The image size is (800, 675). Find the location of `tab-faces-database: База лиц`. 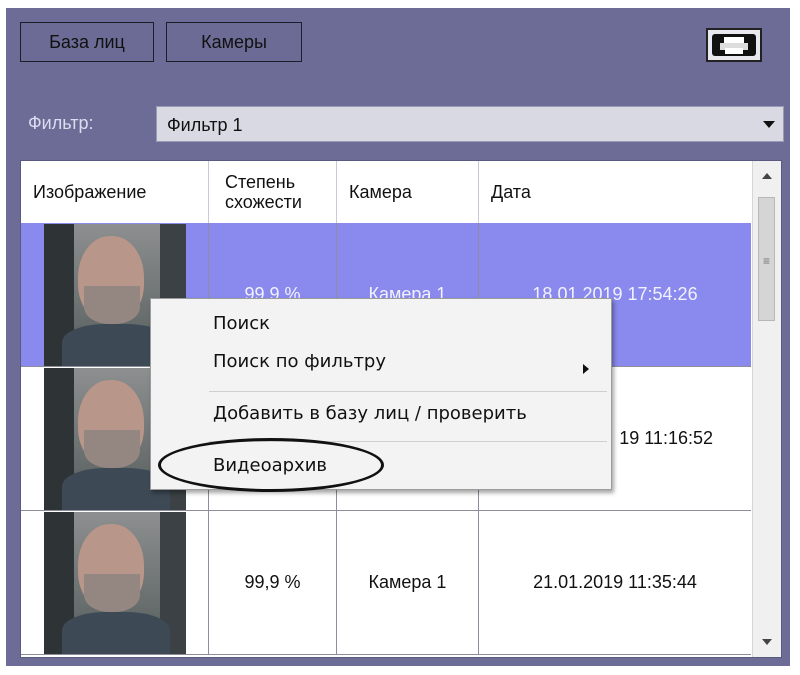

tab-faces-database: База лиц is located at coordinates (87, 42).